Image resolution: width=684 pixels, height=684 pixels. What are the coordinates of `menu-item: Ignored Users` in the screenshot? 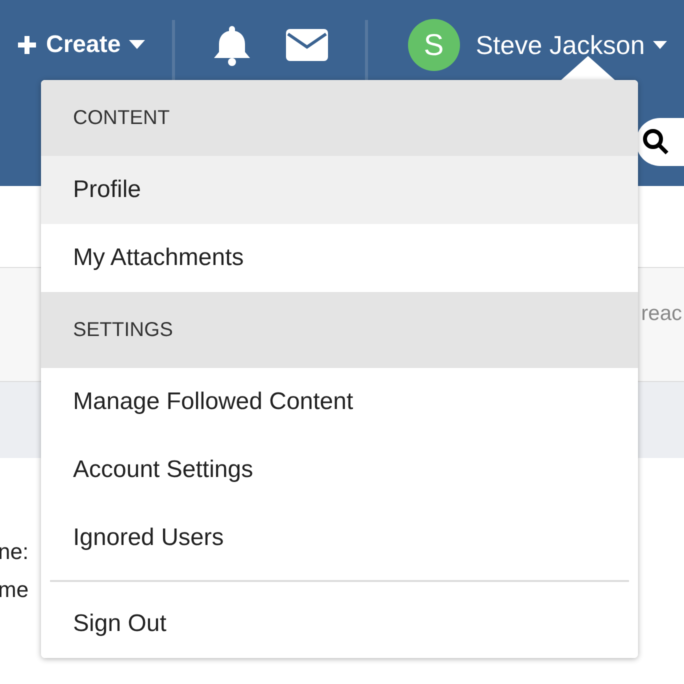 It's located at (339, 538).